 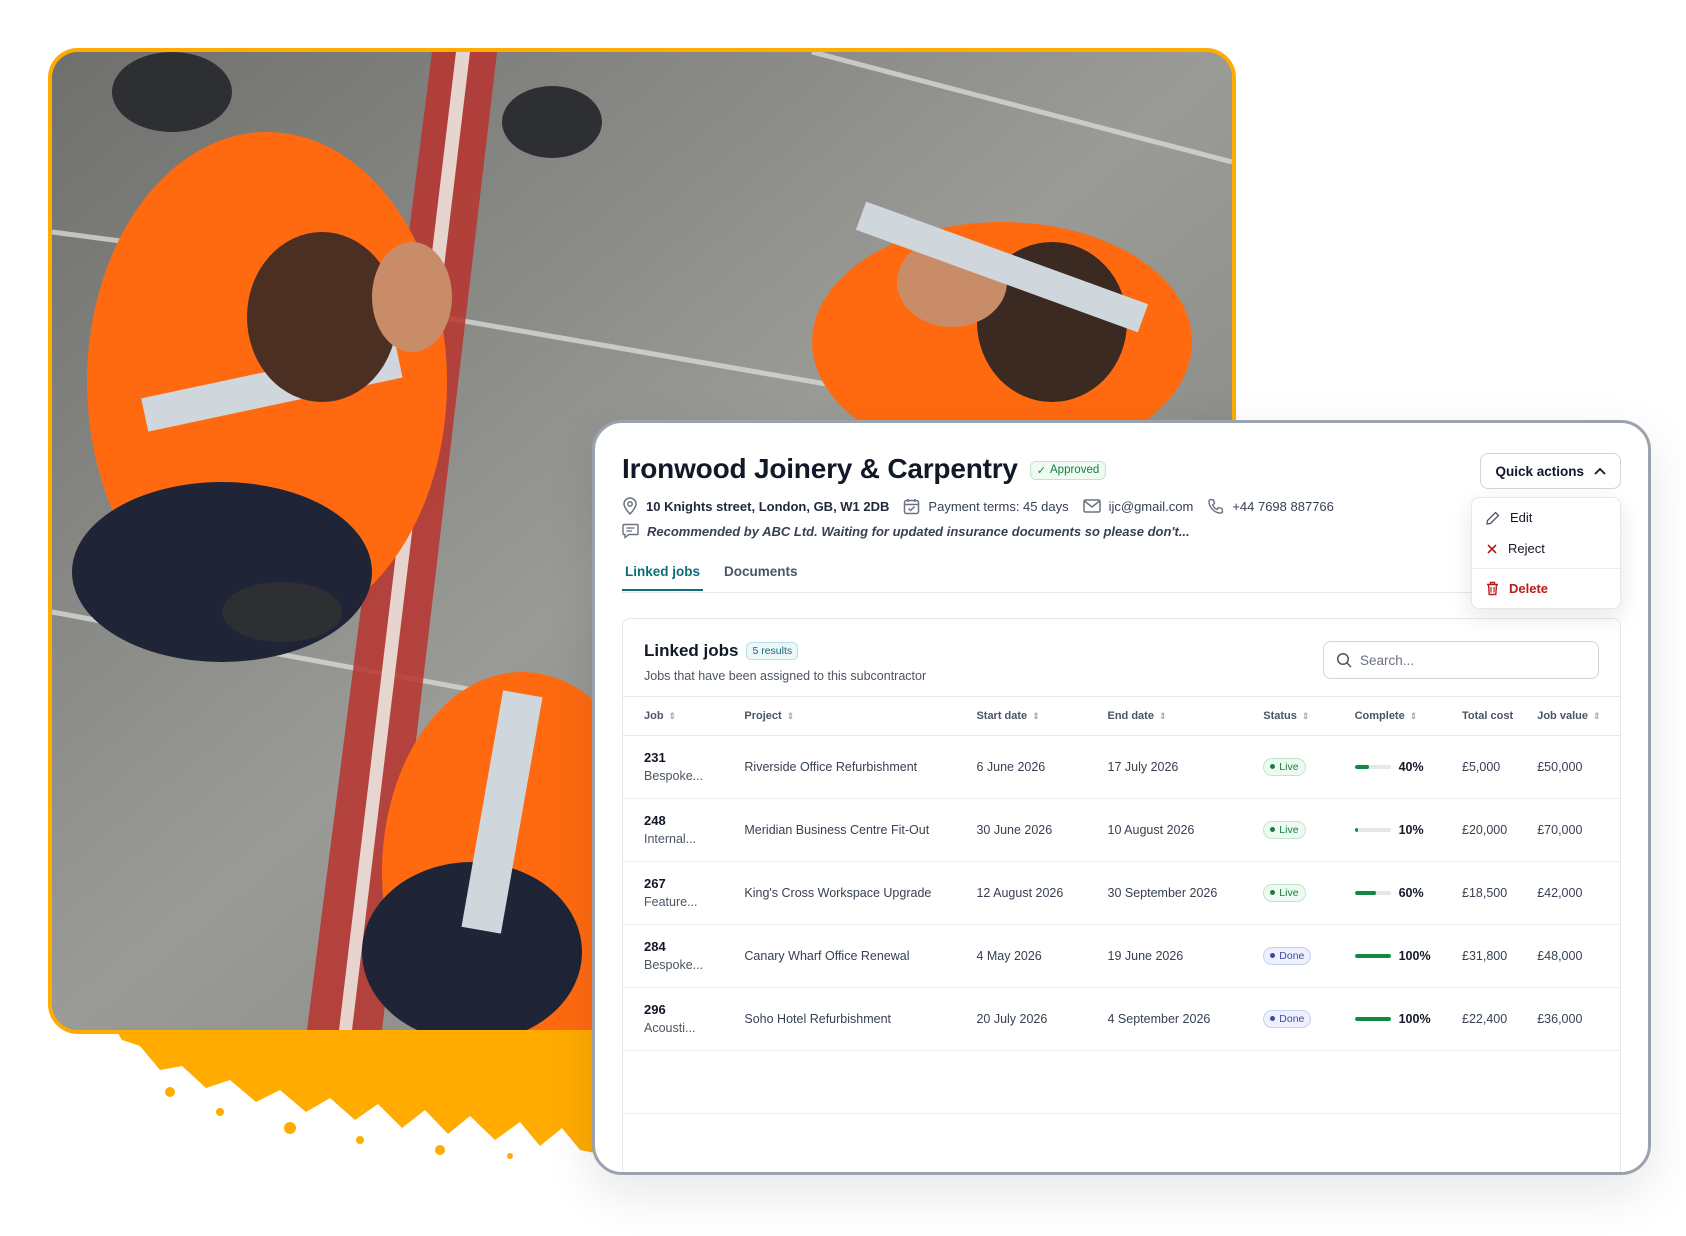 What do you see at coordinates (1309, 1019) in the screenshot?
I see `status-cell: Done` at bounding box center [1309, 1019].